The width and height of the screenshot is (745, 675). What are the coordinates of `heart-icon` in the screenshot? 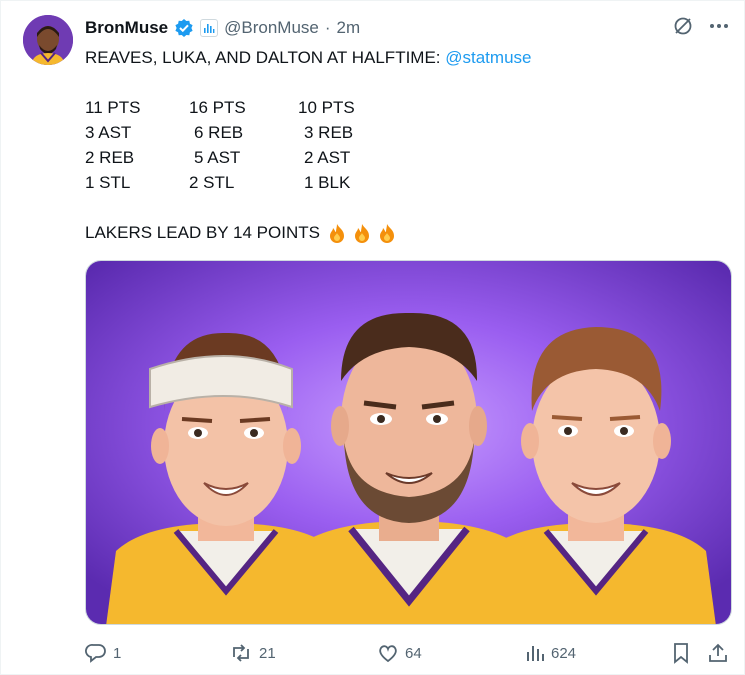 It's located at (388, 653).